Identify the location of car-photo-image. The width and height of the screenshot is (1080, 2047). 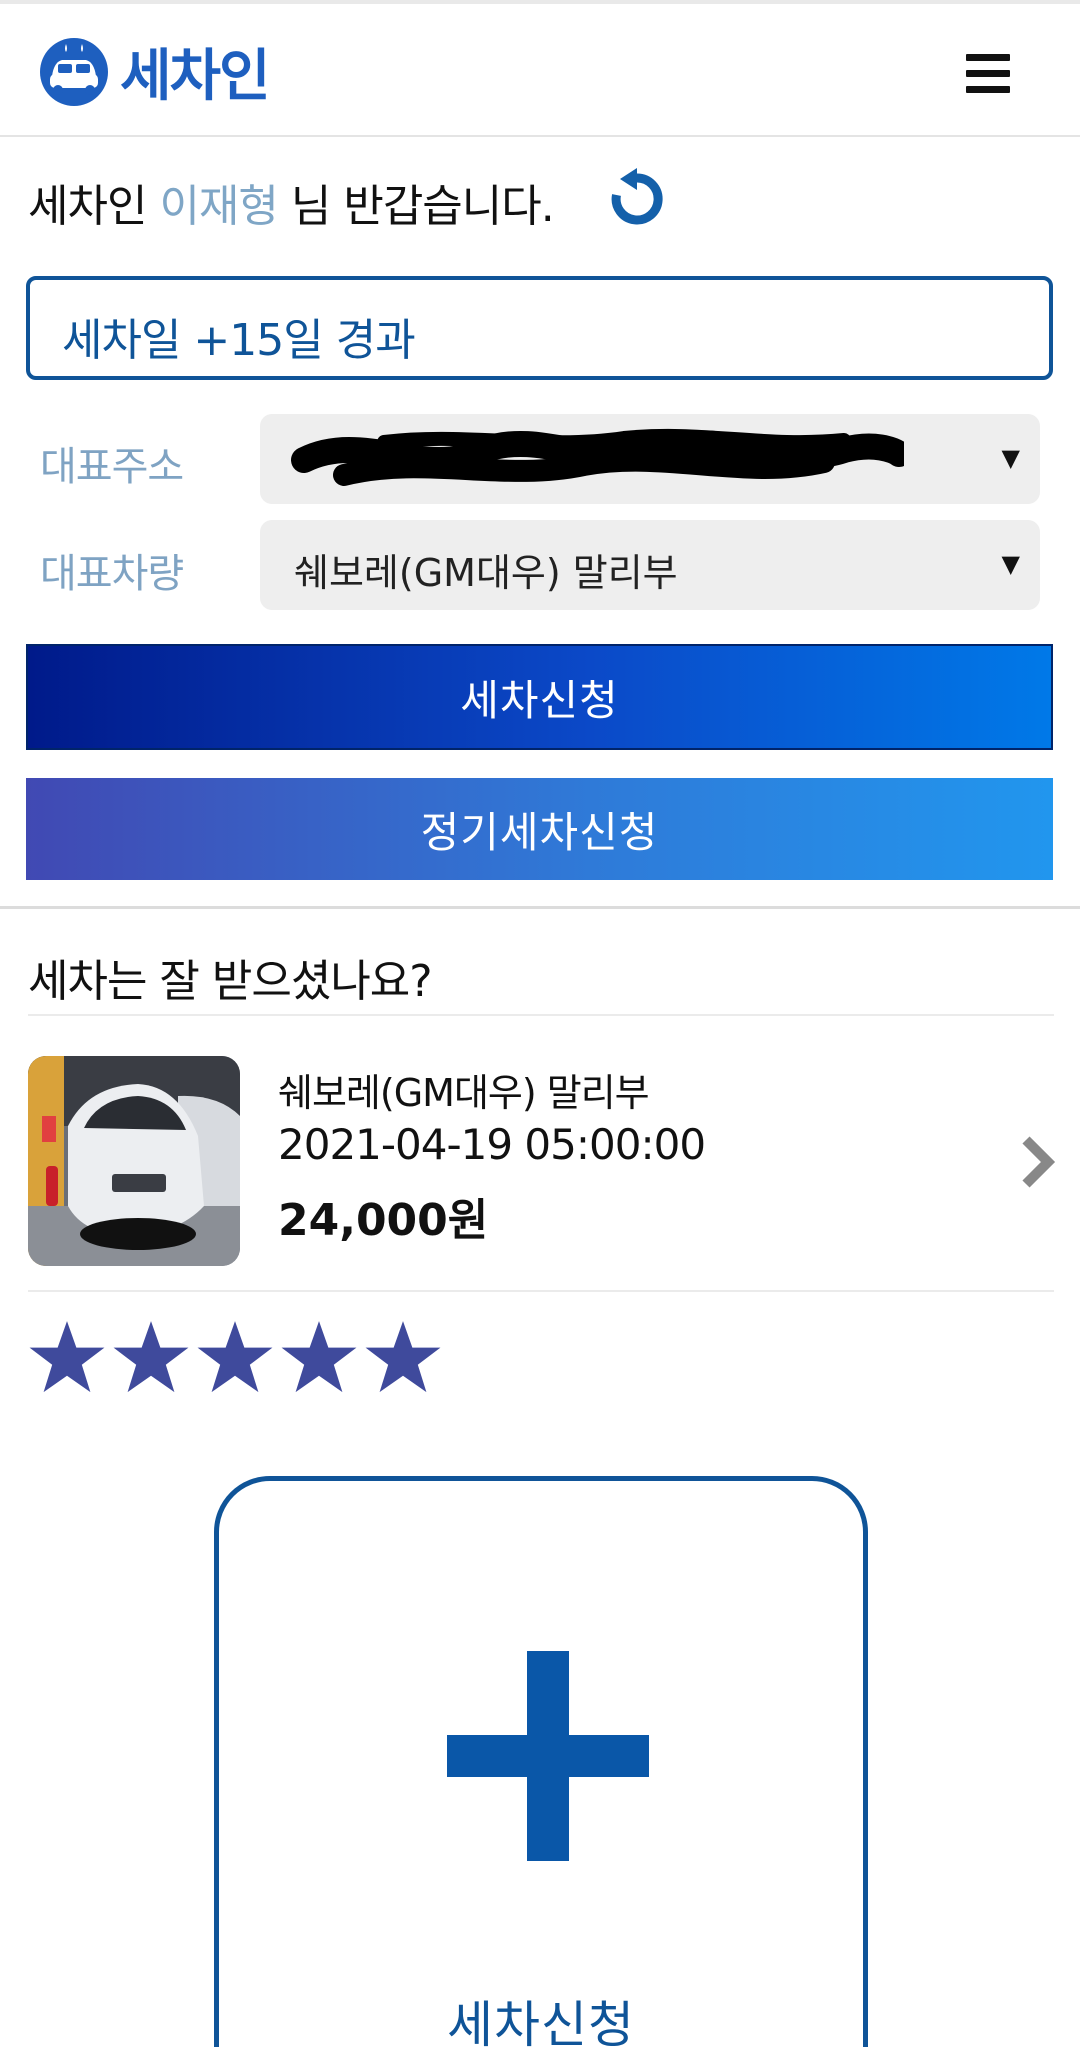
(134, 1161).